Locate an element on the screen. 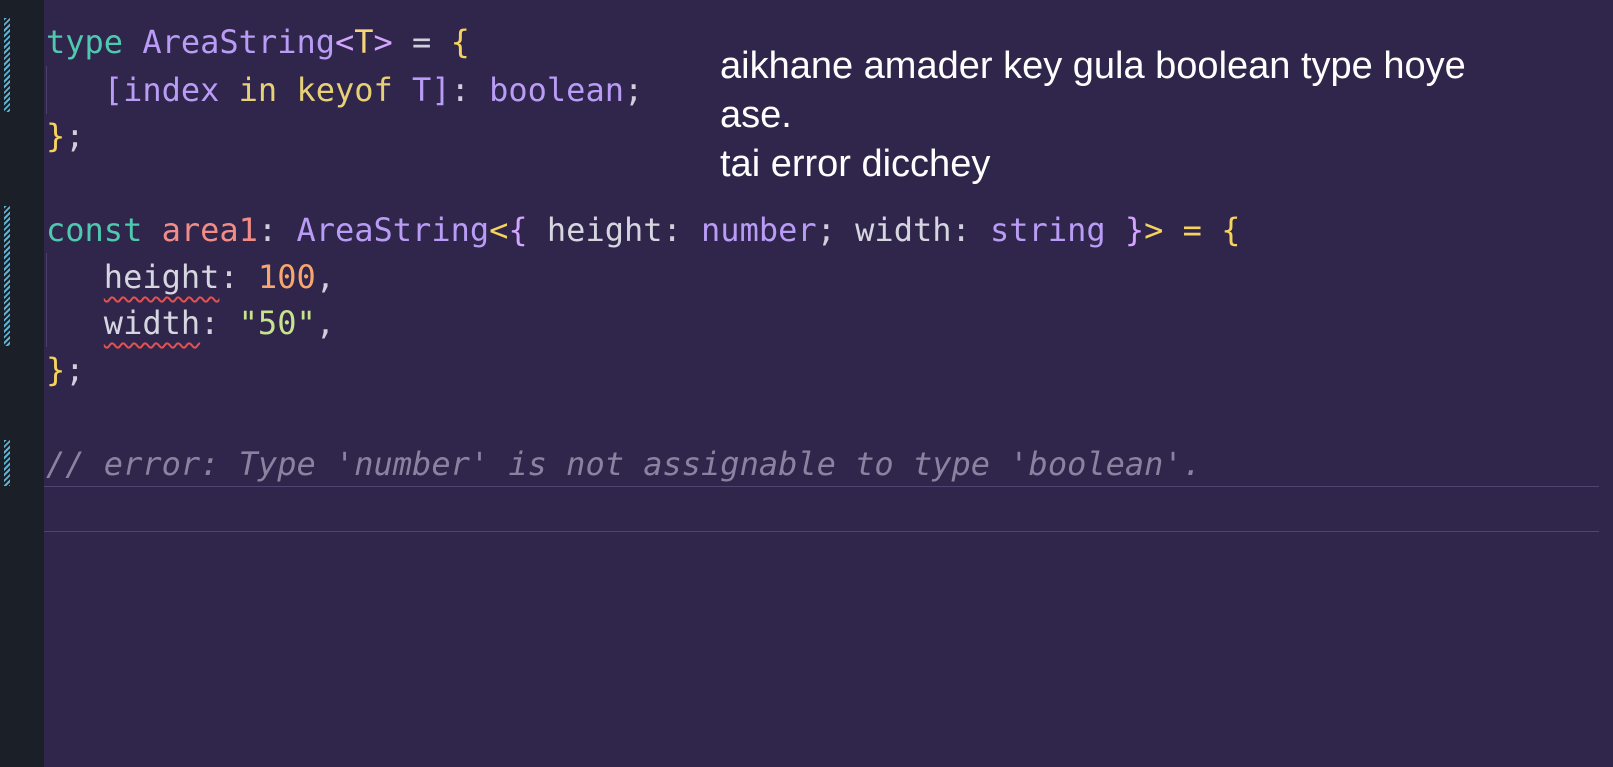 This screenshot has height=767, width=1613. code-line-7: width: "50", is located at coordinates (190, 323).